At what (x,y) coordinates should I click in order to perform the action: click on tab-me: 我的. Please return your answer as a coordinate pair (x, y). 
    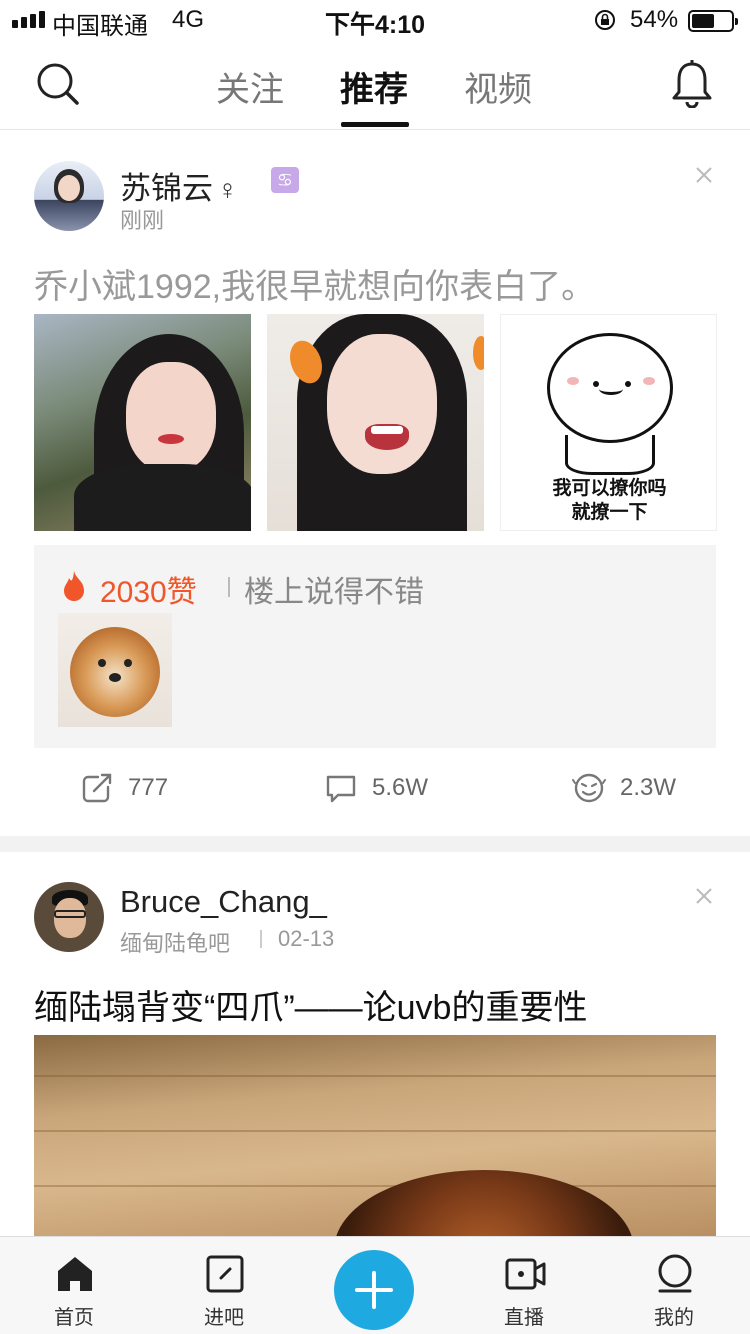
    Looking at the image, I should click on (674, 1285).